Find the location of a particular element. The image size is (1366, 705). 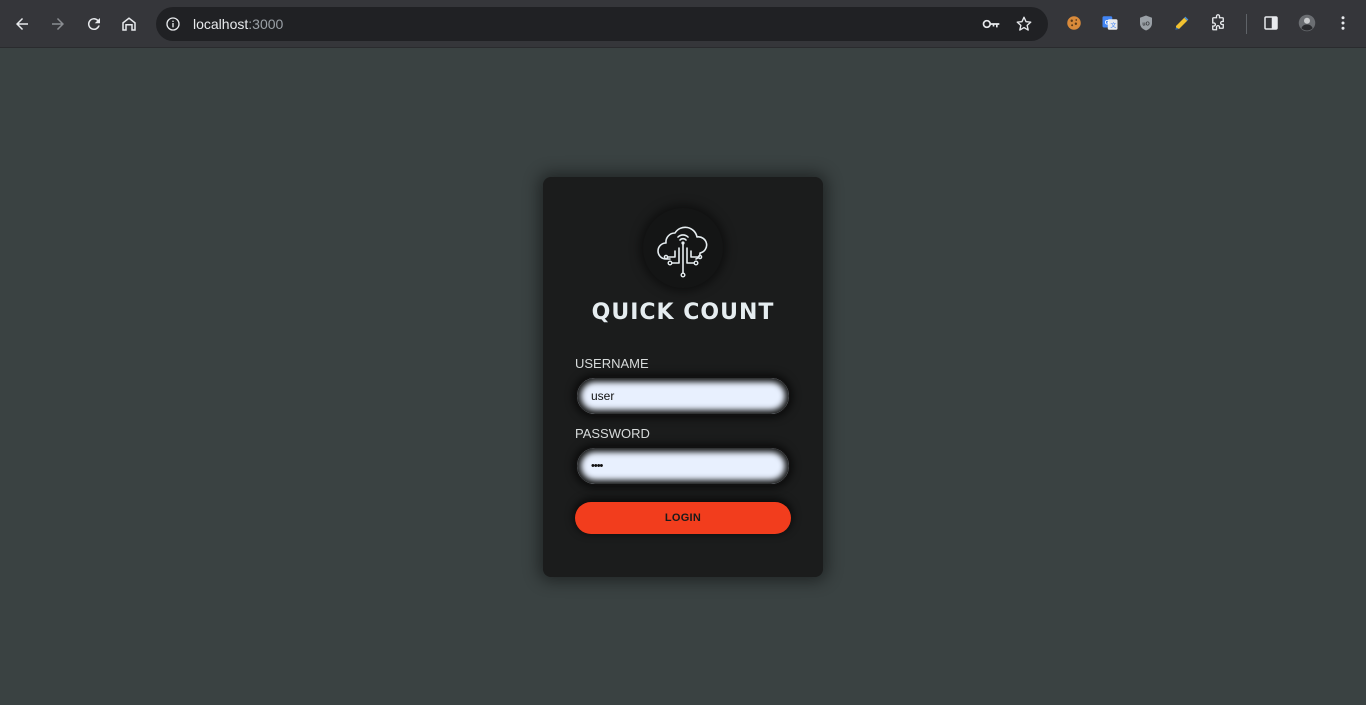

bookmark-button is located at coordinates (1024, 24).